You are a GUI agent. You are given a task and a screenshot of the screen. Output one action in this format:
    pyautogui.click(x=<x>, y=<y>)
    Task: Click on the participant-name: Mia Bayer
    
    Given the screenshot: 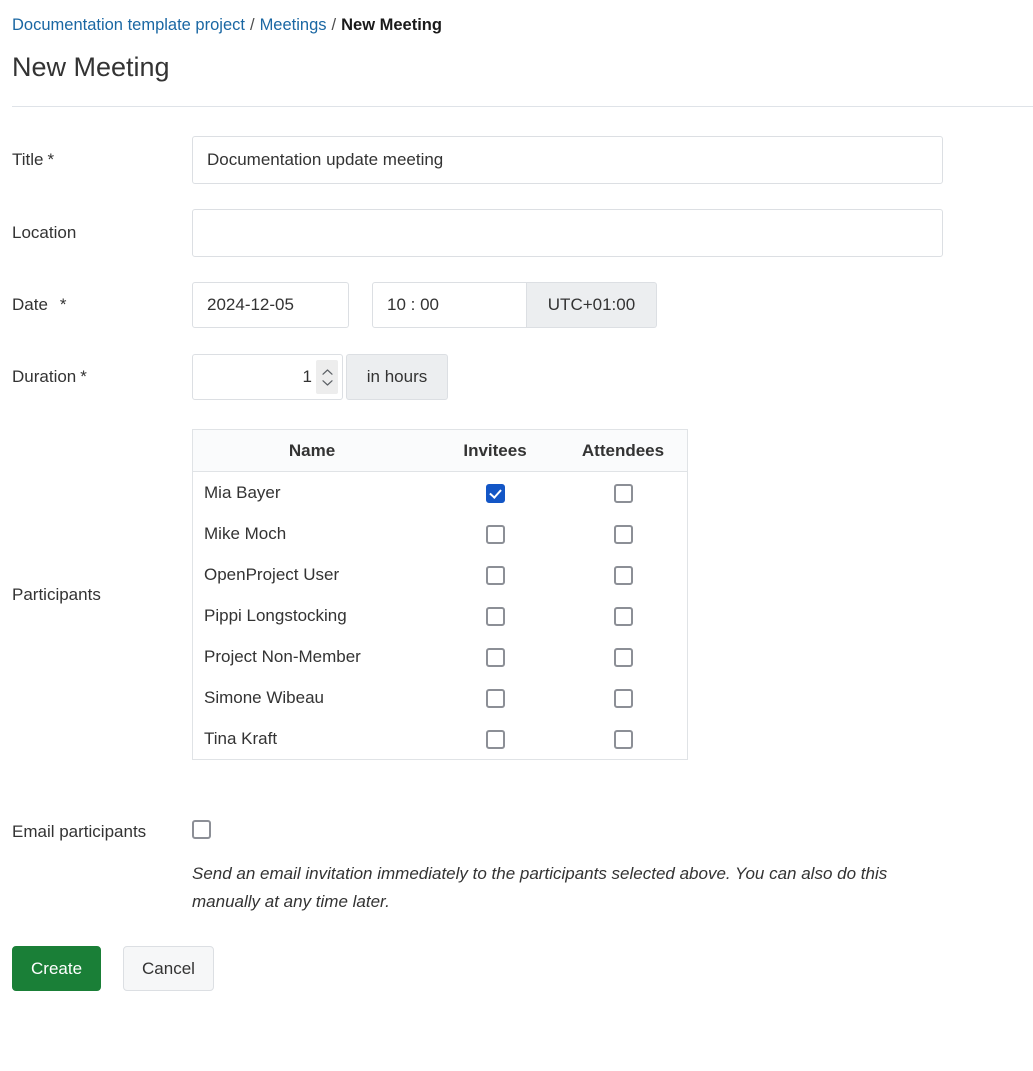 What is the action you would take?
    pyautogui.click(x=242, y=492)
    